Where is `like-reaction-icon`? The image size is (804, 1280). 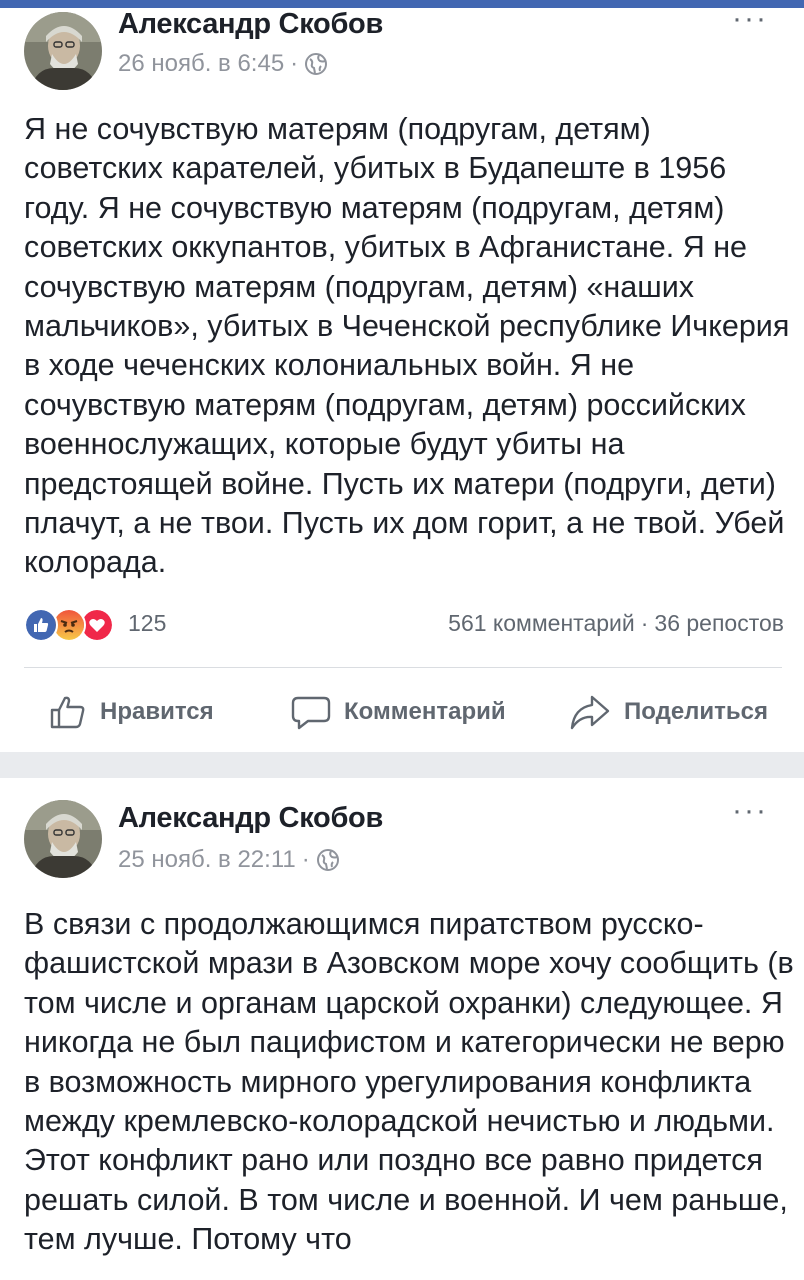 like-reaction-icon is located at coordinates (41, 625).